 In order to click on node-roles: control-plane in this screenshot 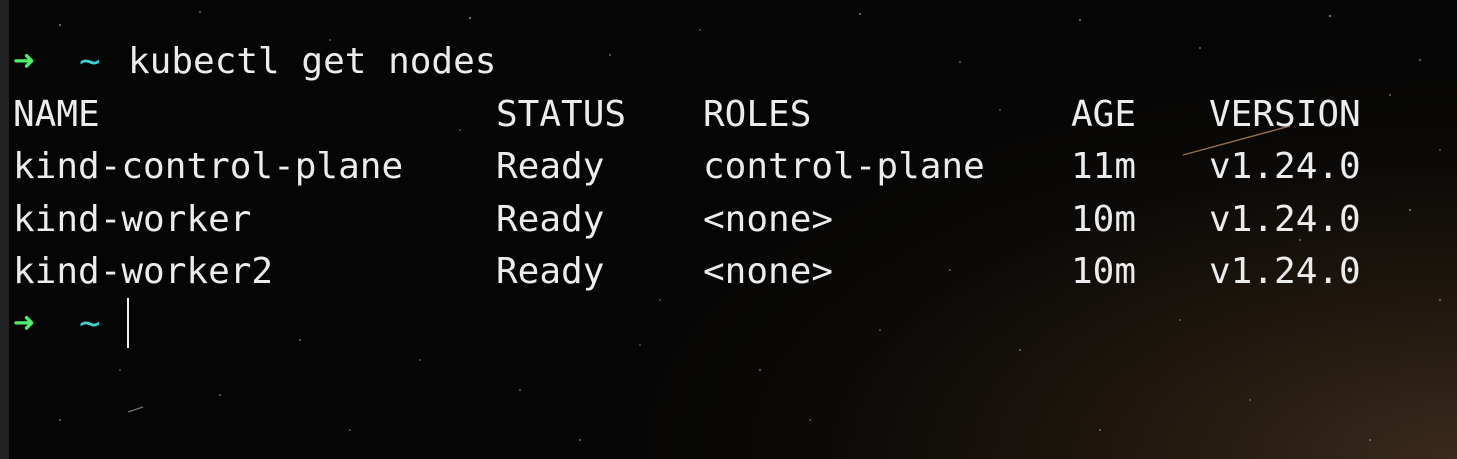, I will do `click(844, 166)`.